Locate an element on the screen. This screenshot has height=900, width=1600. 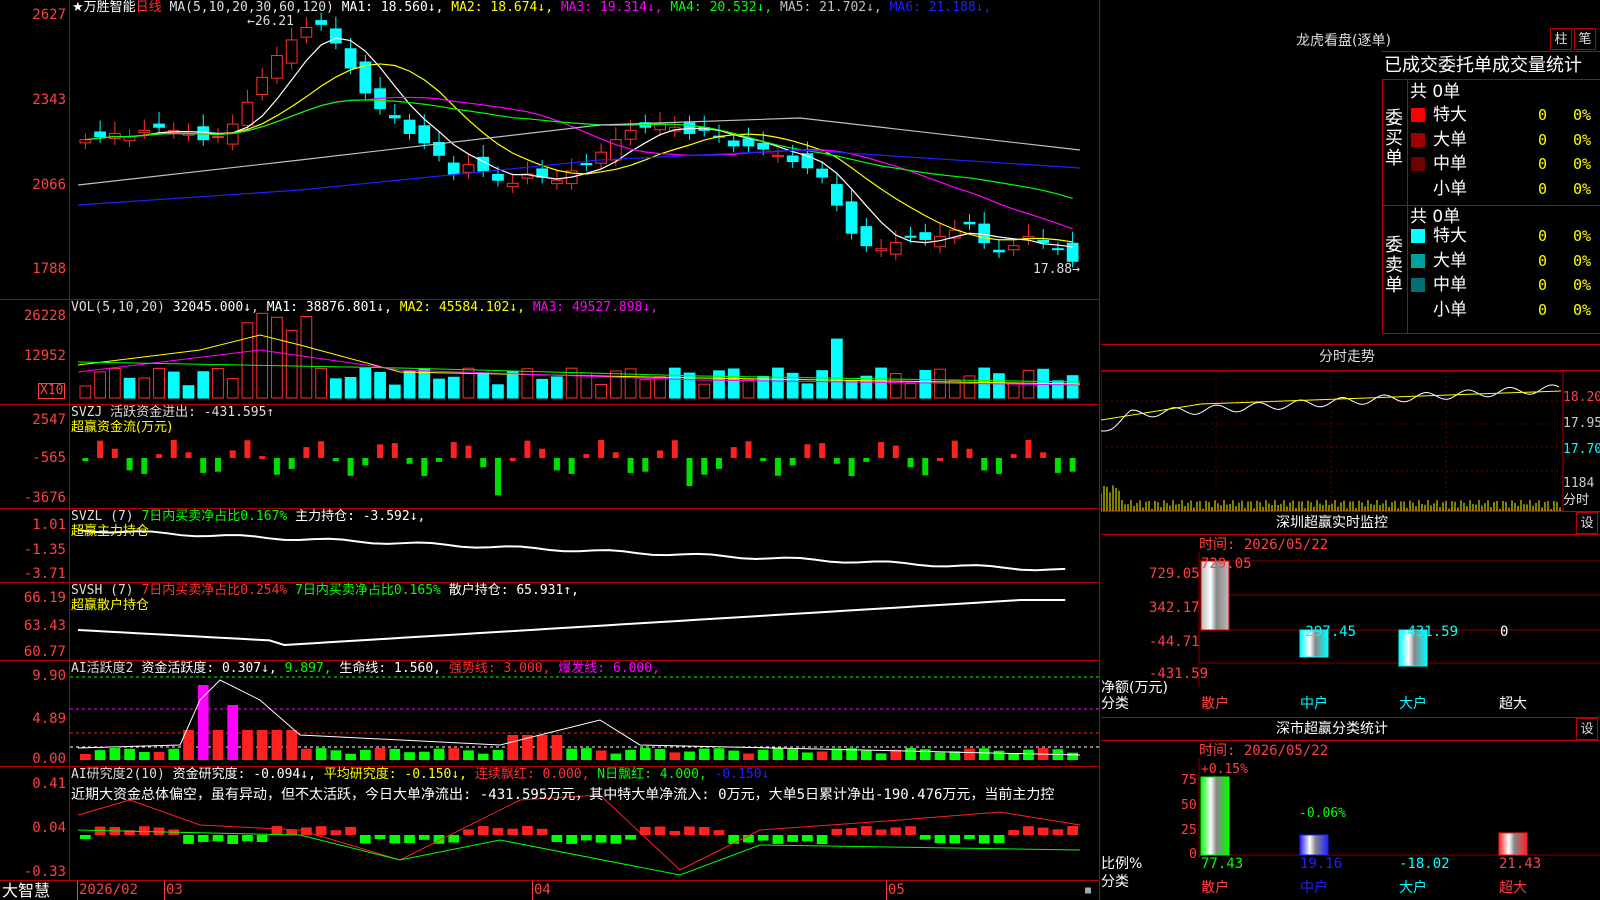
period-label: 日线 is located at coordinates (149, 7).